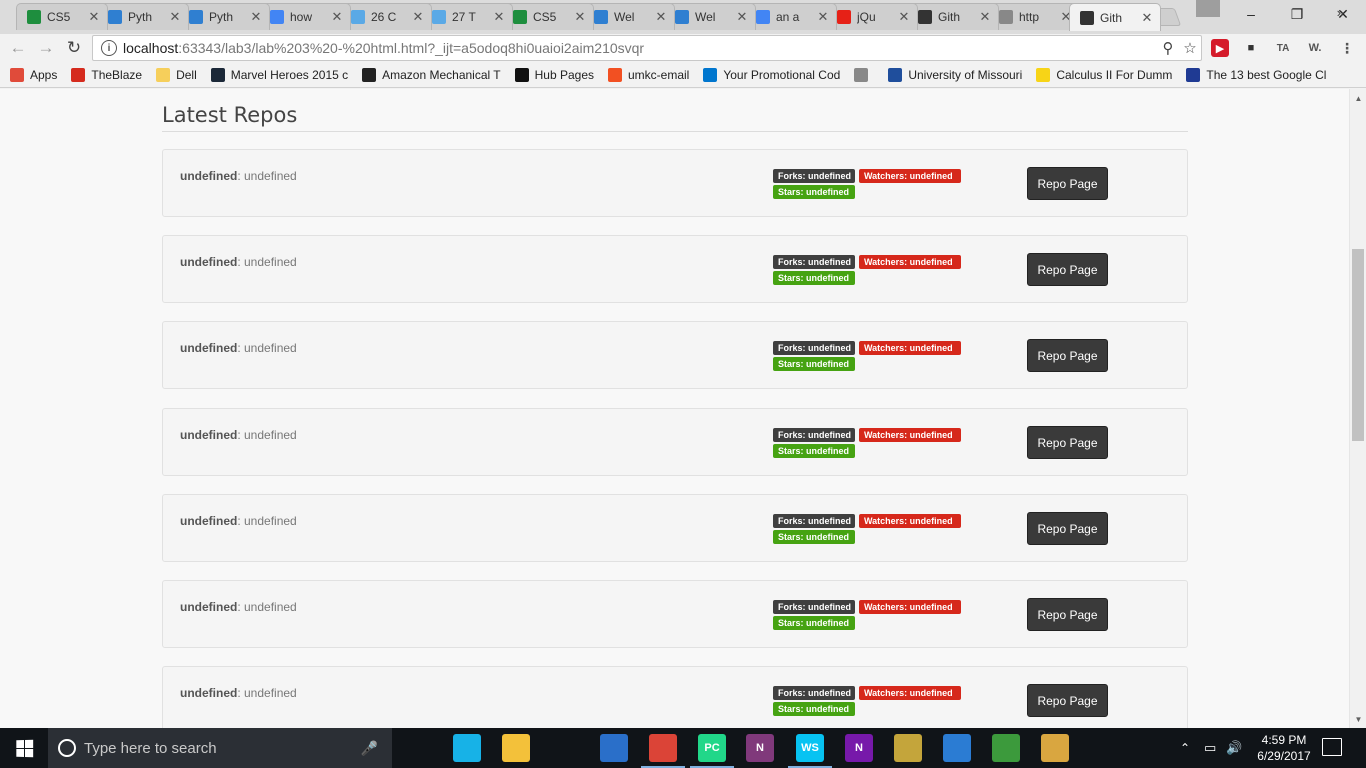 This screenshot has height=768, width=1366. I want to click on minimize-button: –, so click(1251, 14).